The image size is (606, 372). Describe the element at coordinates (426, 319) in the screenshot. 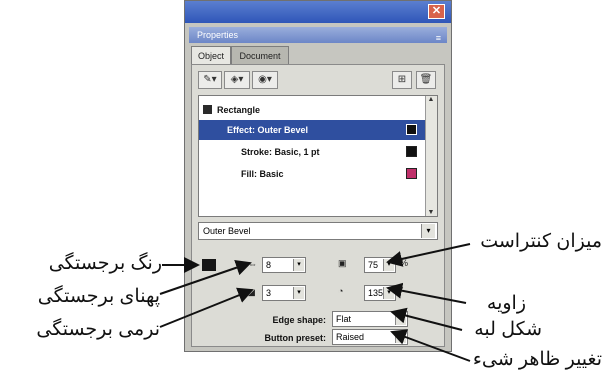

I see `arrow-edge-shape` at that location.